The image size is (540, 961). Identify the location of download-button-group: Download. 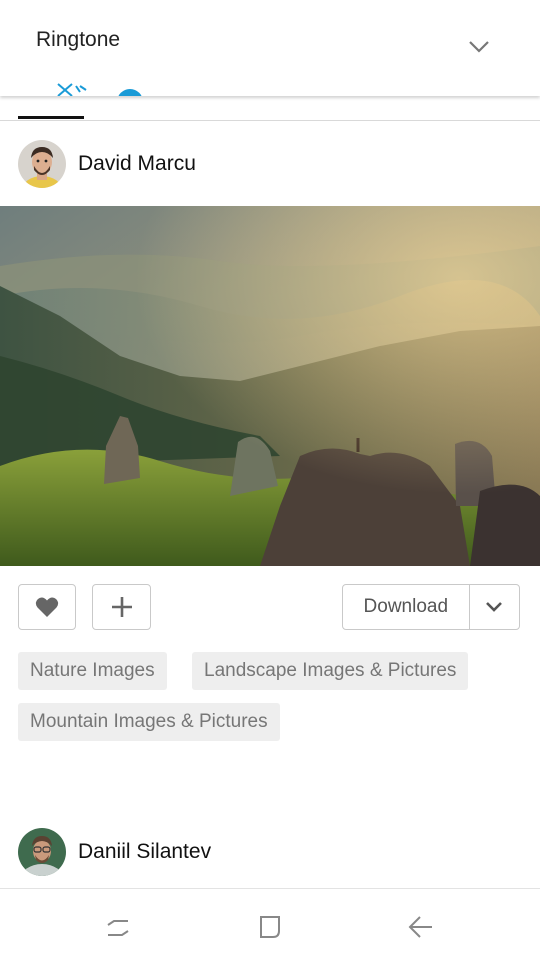
(431, 607).